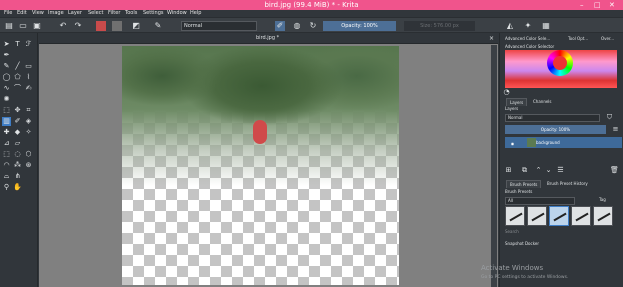 This screenshot has width=623, height=287. Describe the element at coordinates (158, 26) in the screenshot. I see `brush-preset-icon: ✎` at that location.